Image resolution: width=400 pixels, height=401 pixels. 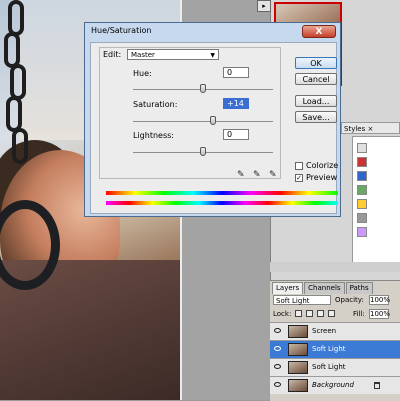 I want to click on lock-position-checkbox, so click(x=320, y=313).